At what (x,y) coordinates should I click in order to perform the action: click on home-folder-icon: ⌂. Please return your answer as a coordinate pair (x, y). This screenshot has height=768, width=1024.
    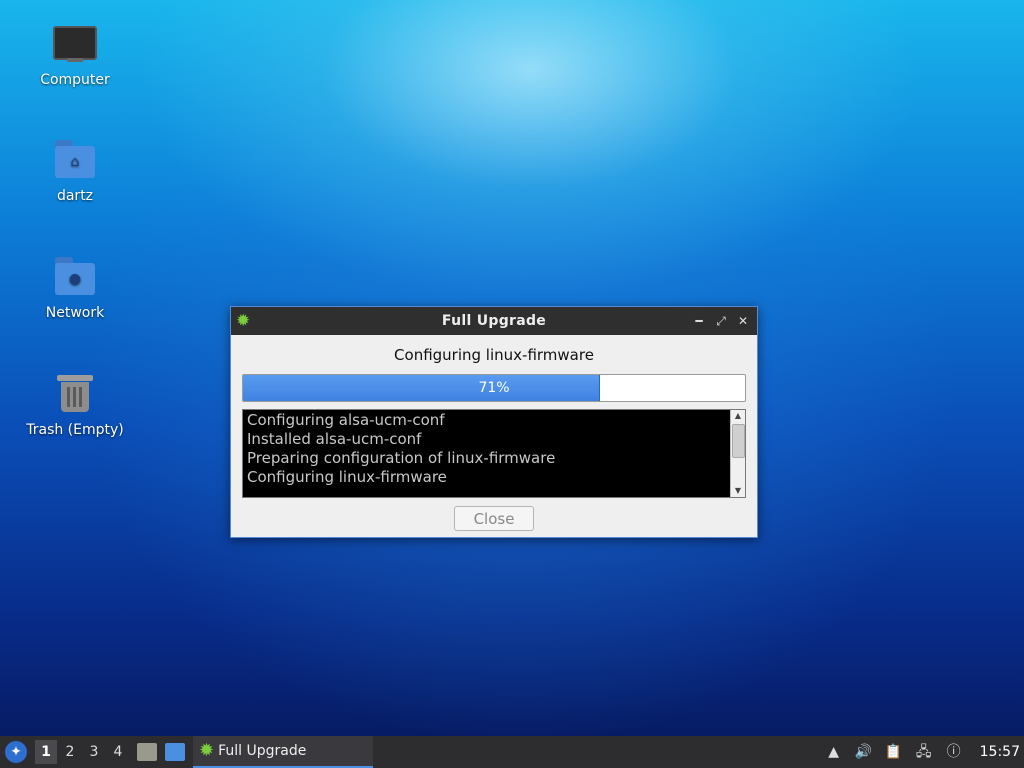
    Looking at the image, I should click on (75, 160).